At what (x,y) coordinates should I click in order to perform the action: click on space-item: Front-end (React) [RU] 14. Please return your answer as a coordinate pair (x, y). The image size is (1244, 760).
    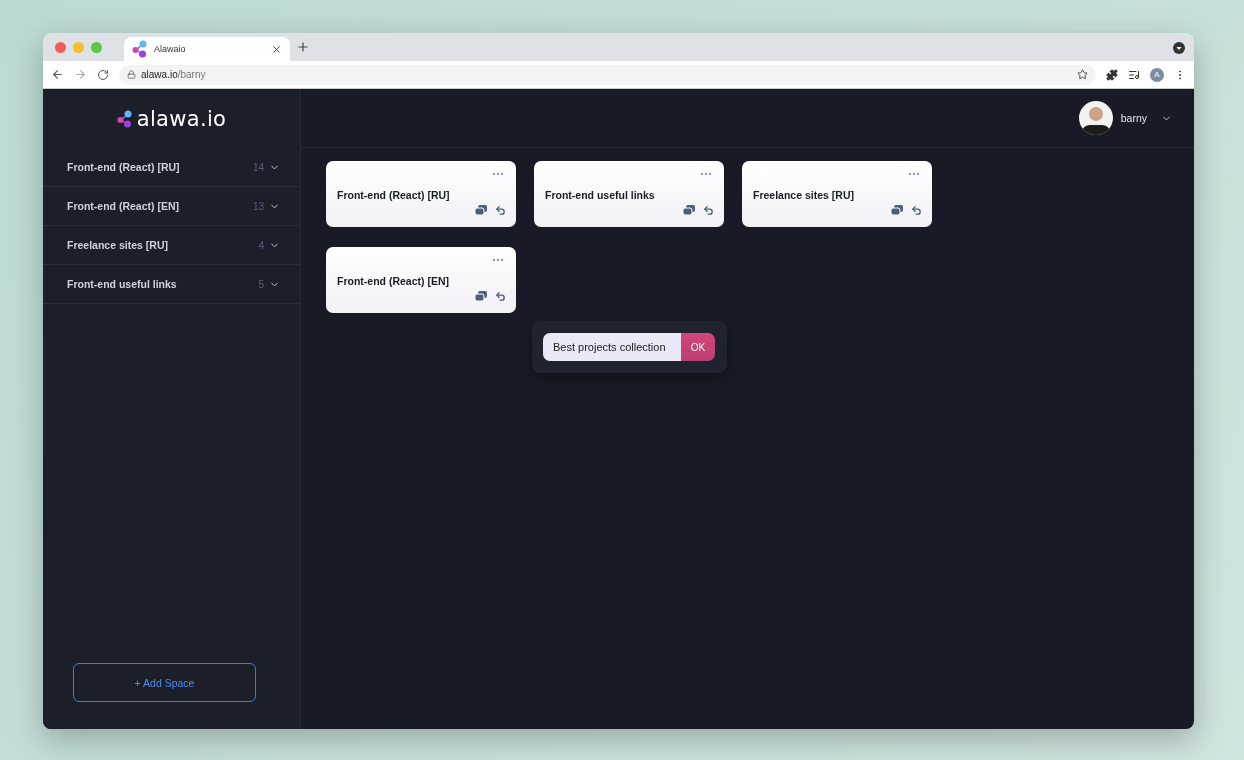
    Looking at the image, I should click on (171, 167).